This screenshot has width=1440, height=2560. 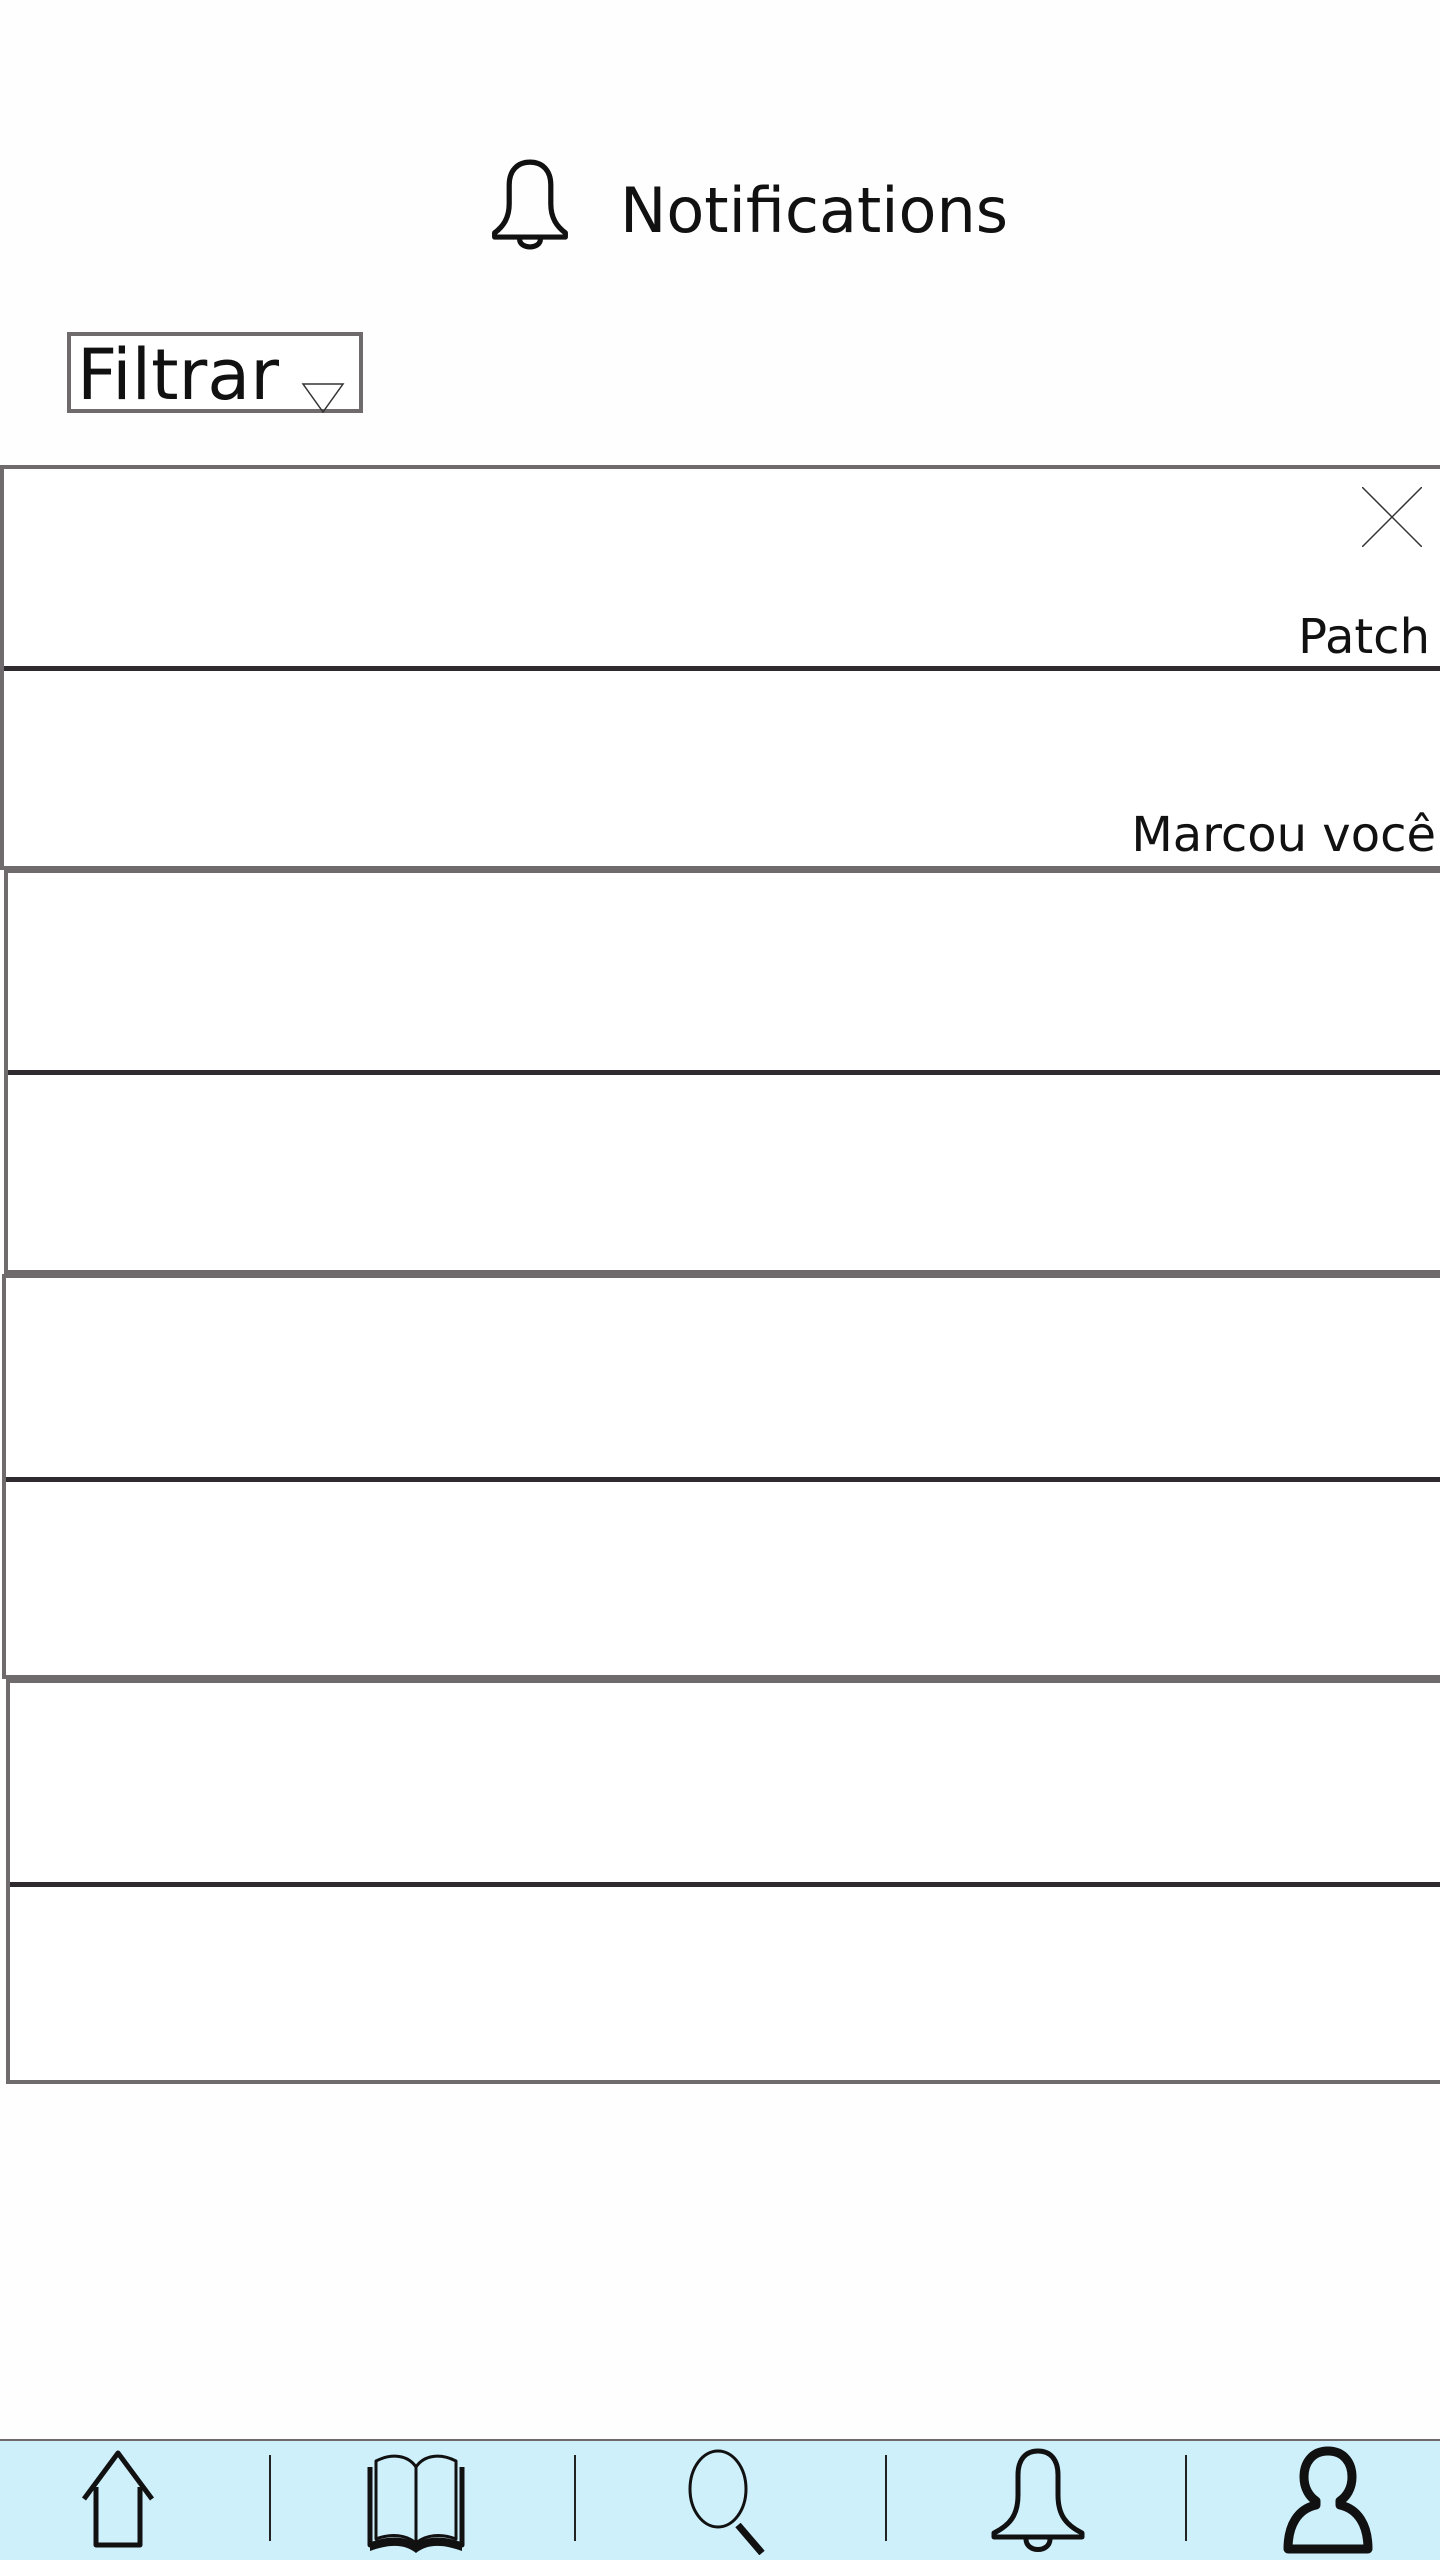 I want to click on nav-search, so click(x=720, y=2500).